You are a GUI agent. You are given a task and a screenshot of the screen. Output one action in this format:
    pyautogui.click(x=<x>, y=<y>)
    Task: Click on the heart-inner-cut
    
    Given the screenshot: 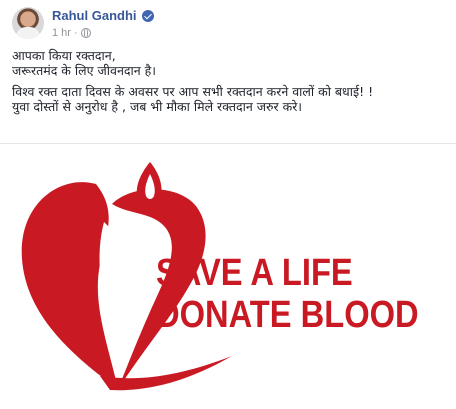 What is the action you would take?
    pyautogui.click(x=107, y=281)
    